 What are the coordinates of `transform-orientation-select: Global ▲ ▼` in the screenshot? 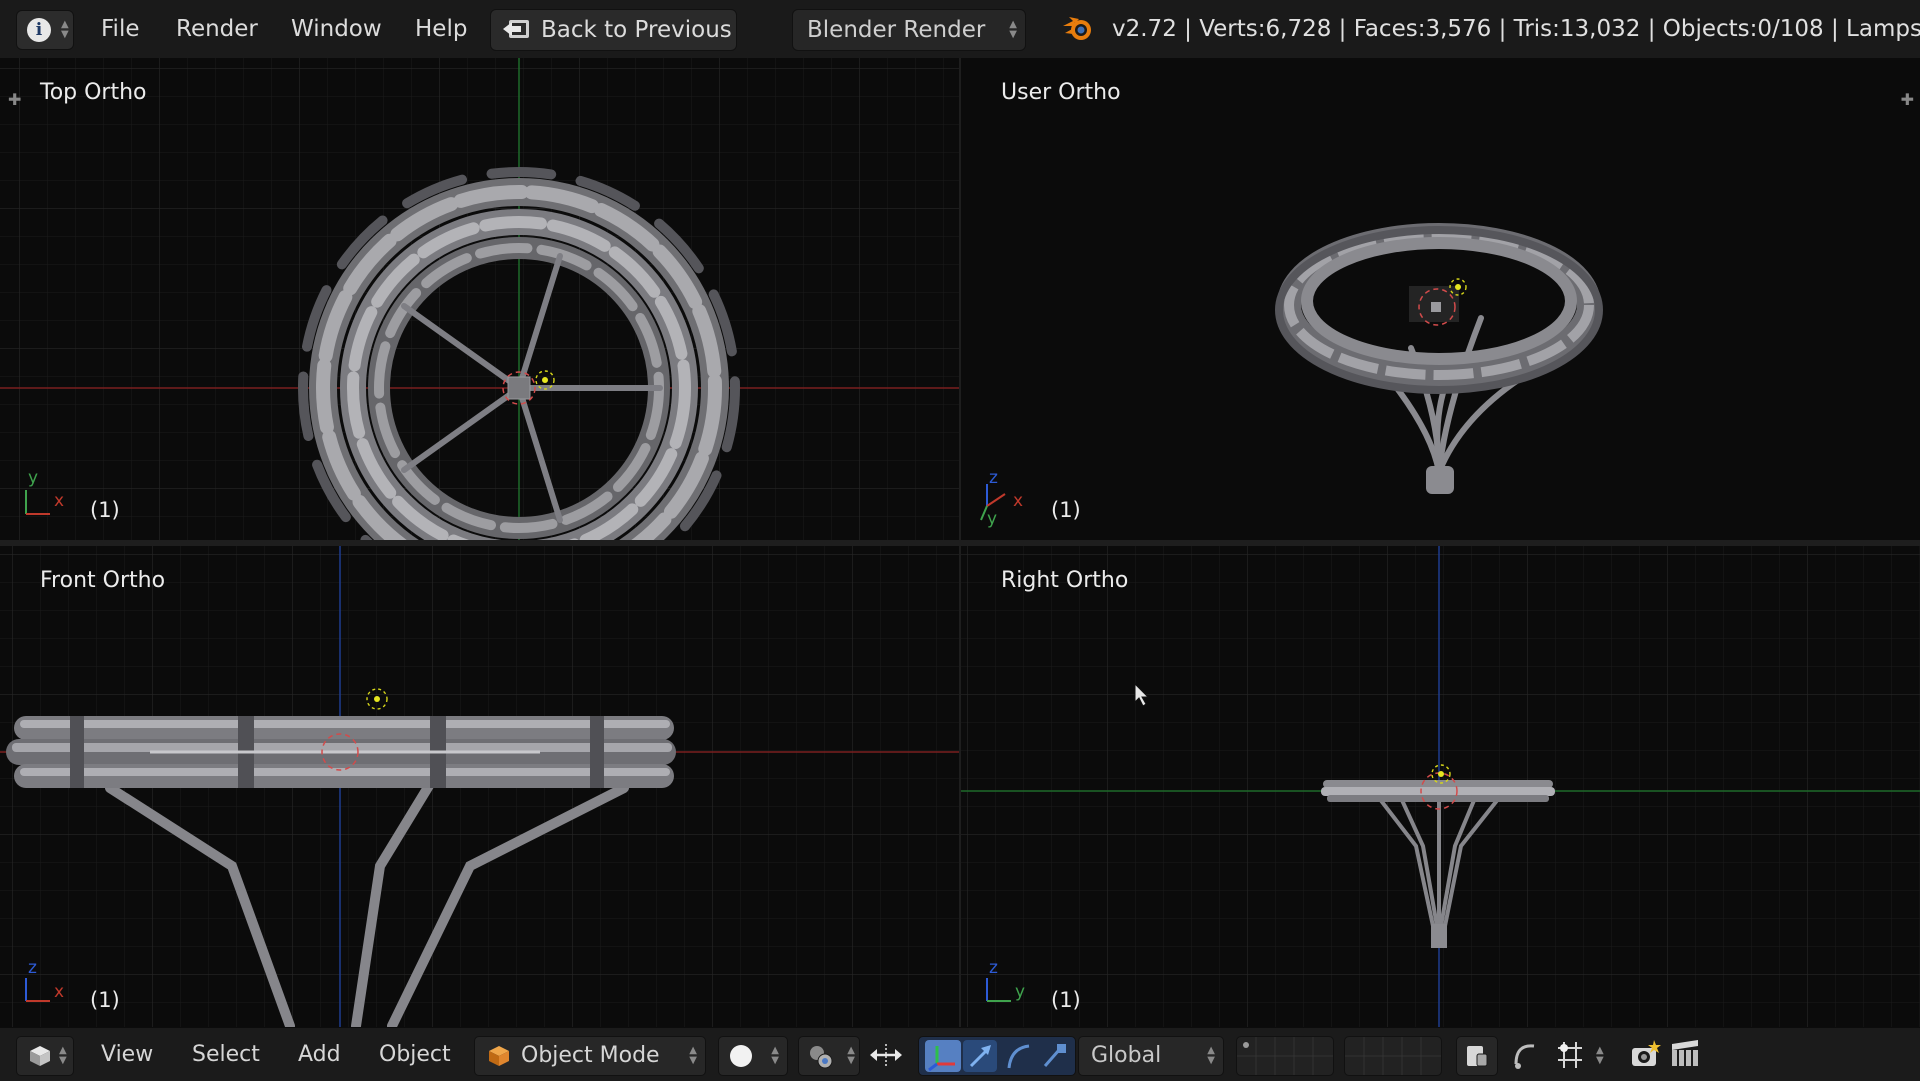 It's located at (1151, 1056).